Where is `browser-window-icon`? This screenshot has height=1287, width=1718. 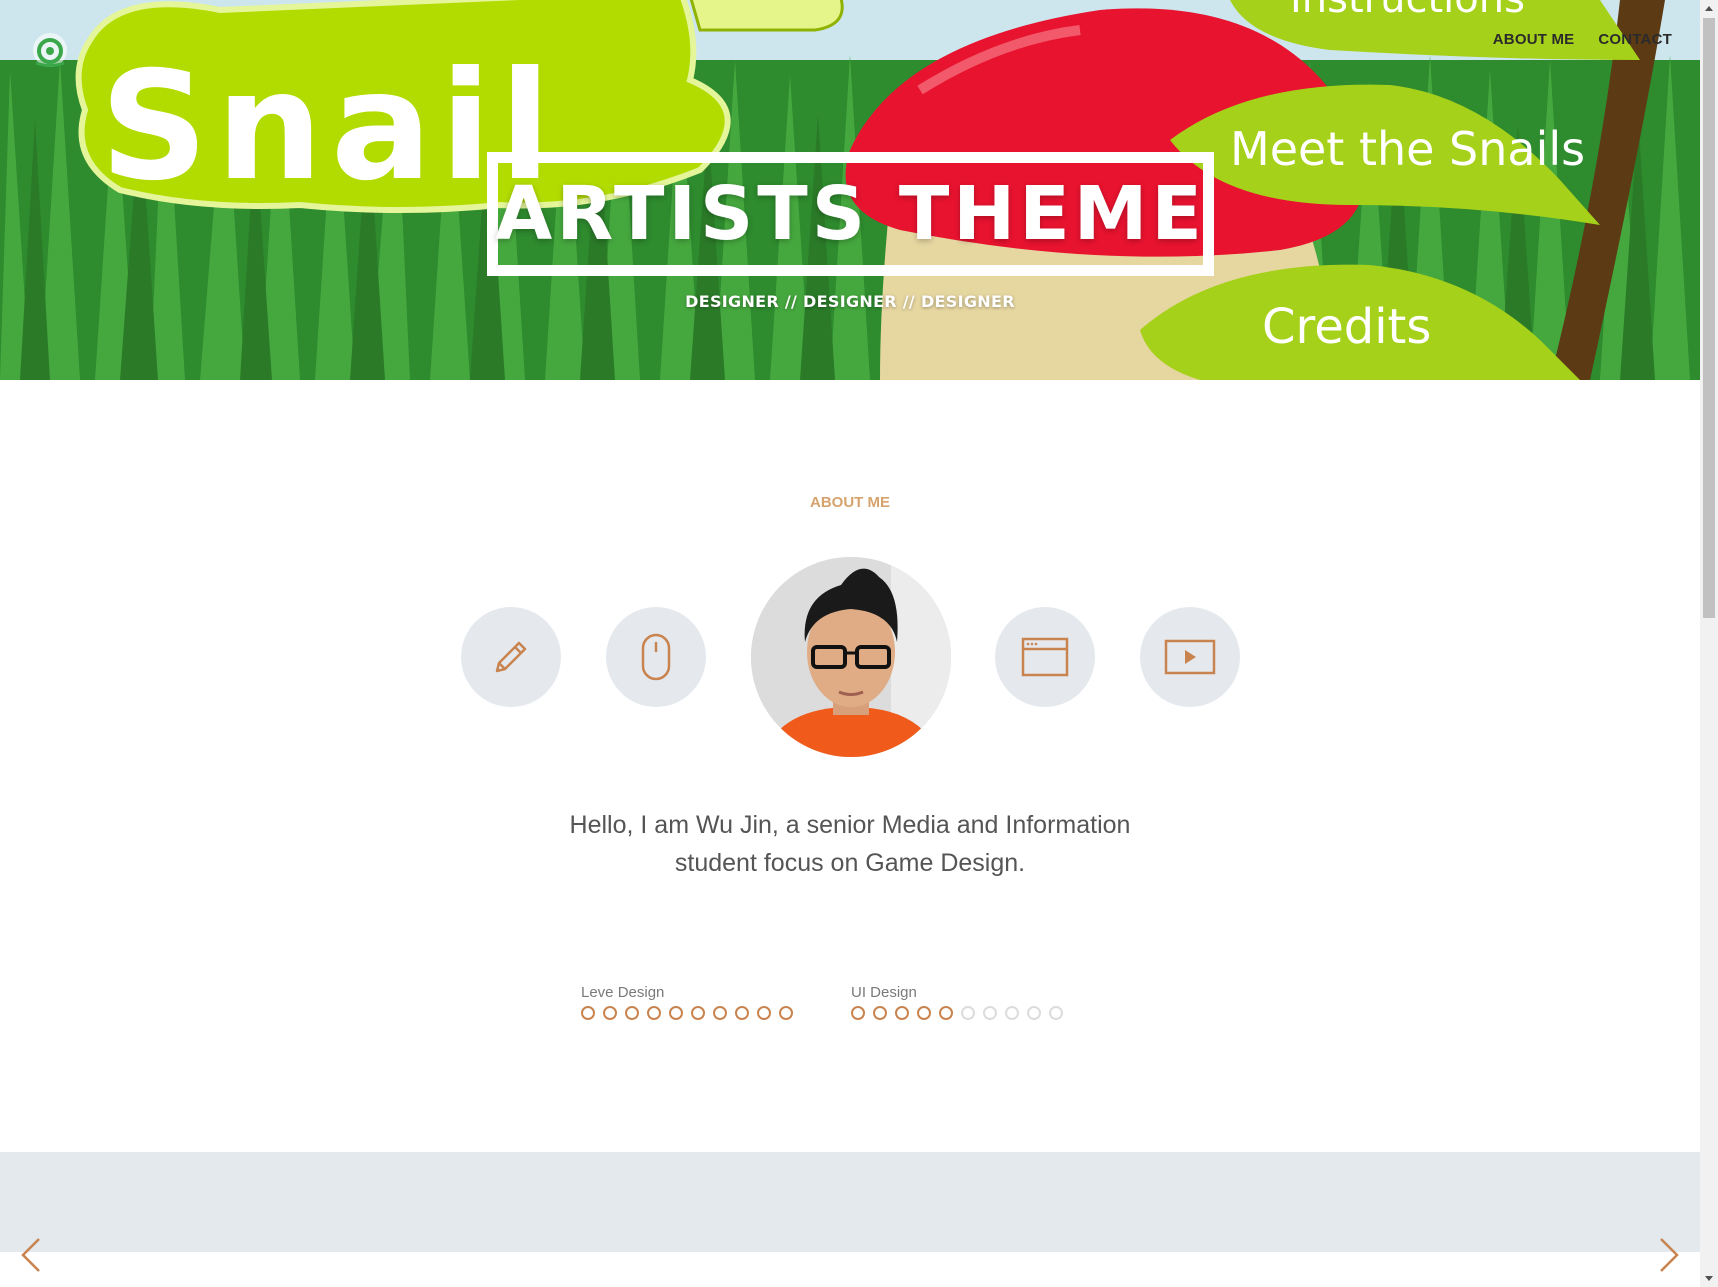
browser-window-icon is located at coordinates (1045, 657).